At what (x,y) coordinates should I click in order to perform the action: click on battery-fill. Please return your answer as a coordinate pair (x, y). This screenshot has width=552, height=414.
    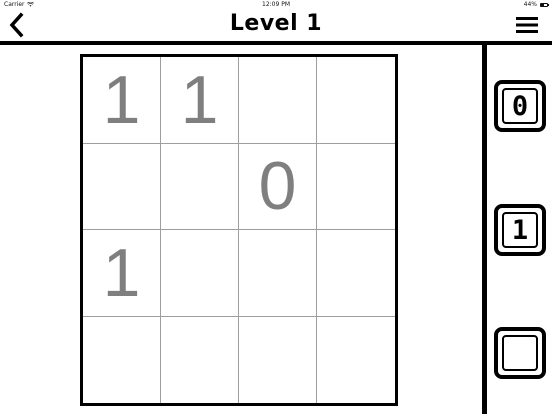
    Looking at the image, I should click on (542, 4).